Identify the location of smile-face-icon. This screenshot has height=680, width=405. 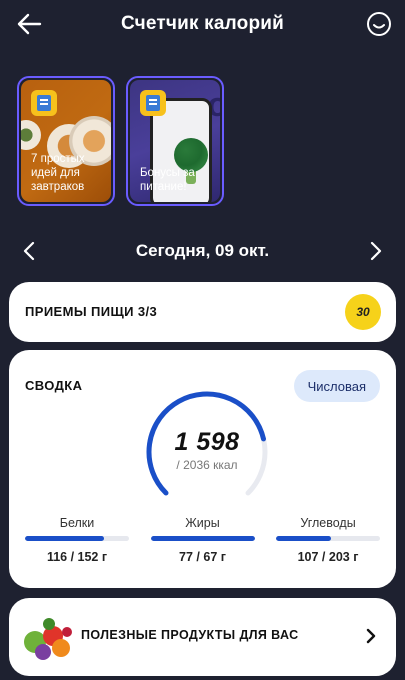
(379, 24).